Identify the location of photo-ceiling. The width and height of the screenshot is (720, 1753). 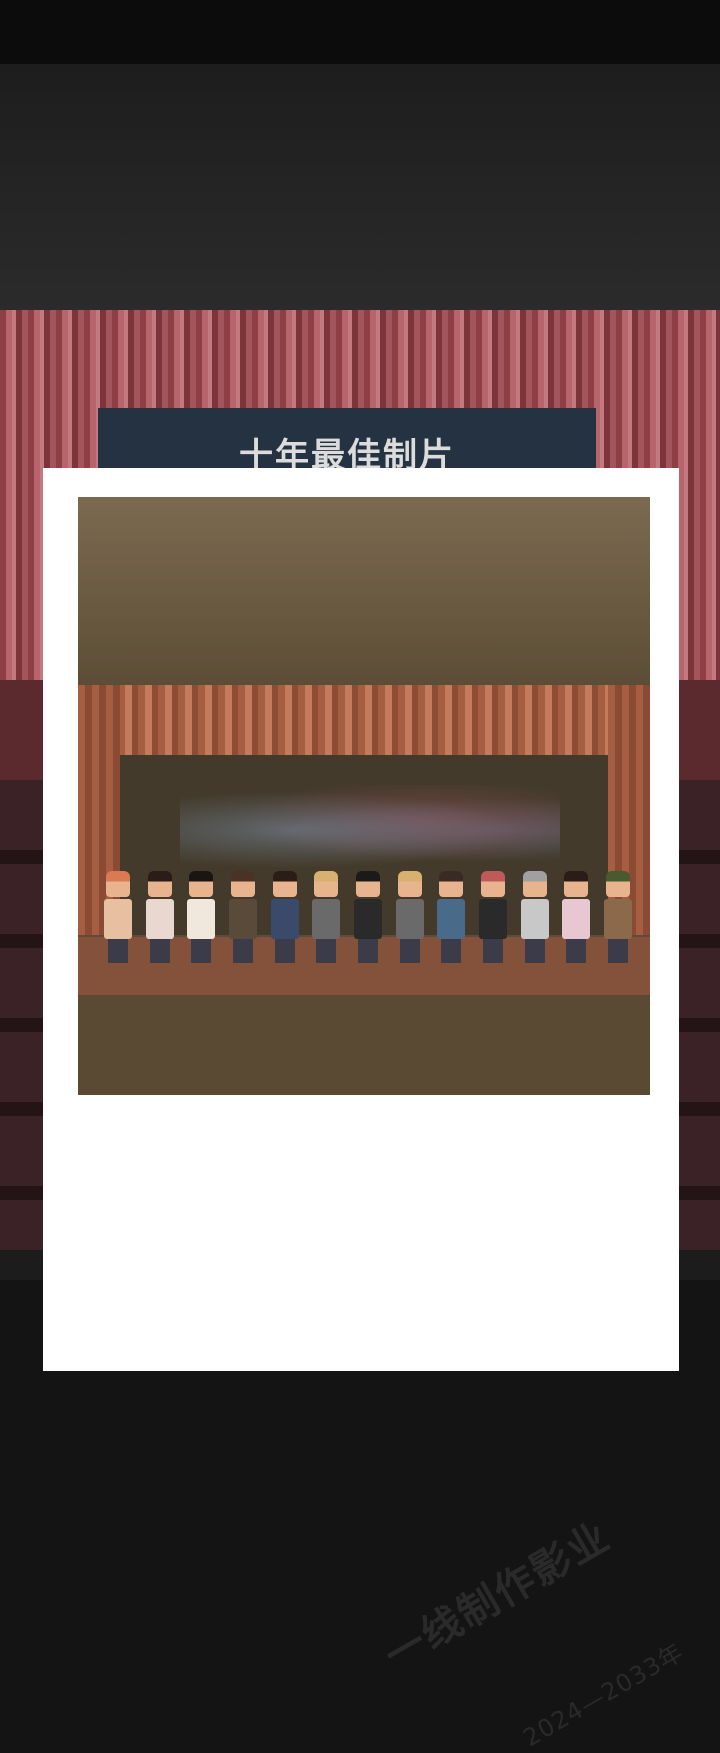
(364, 591).